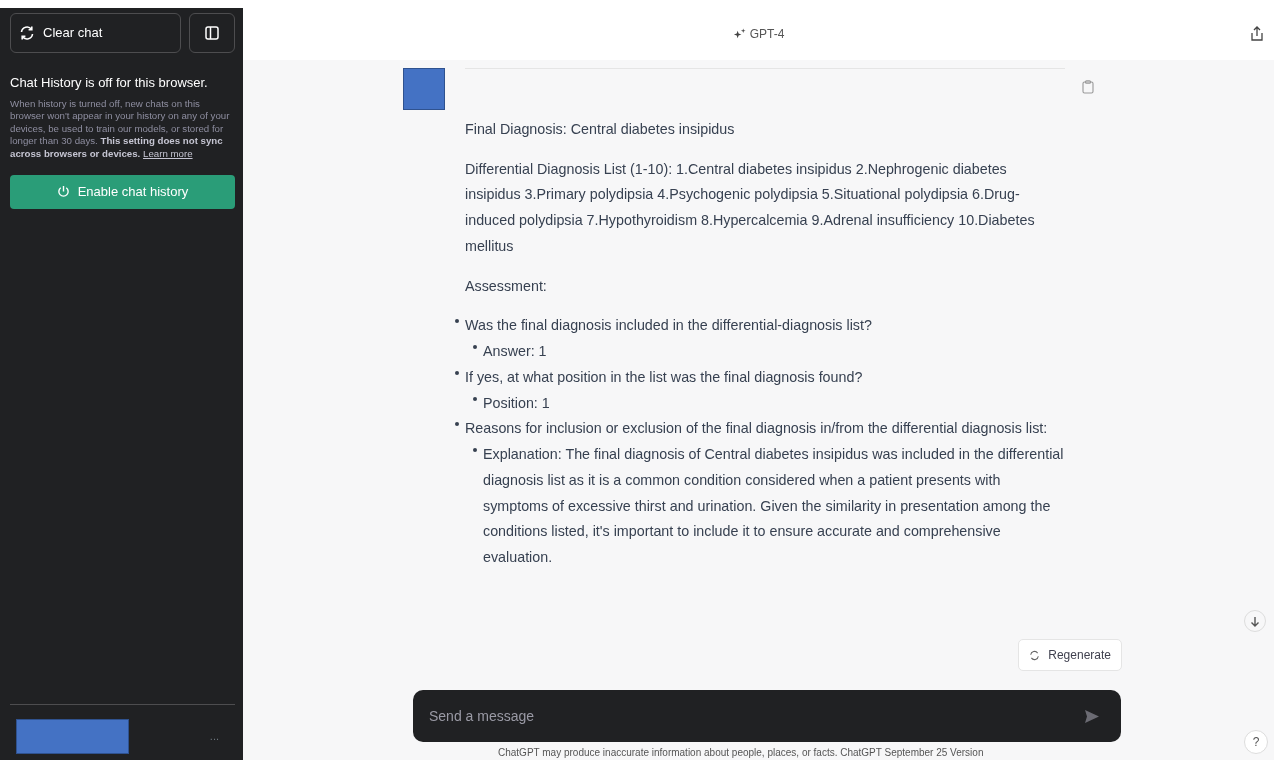  What do you see at coordinates (1070, 655) in the screenshot?
I see `regenerate-button: Regenerate` at bounding box center [1070, 655].